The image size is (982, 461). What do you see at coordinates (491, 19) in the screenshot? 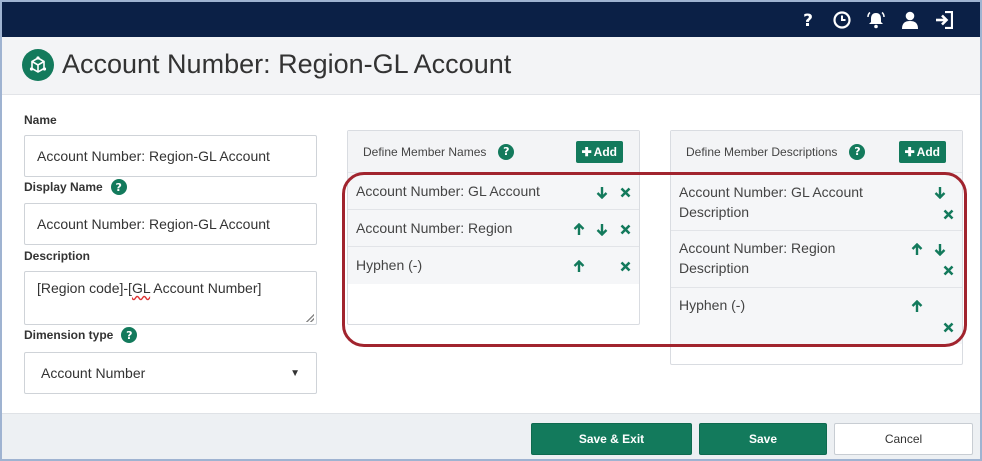
I see `top-navigation-bar: ?` at bounding box center [491, 19].